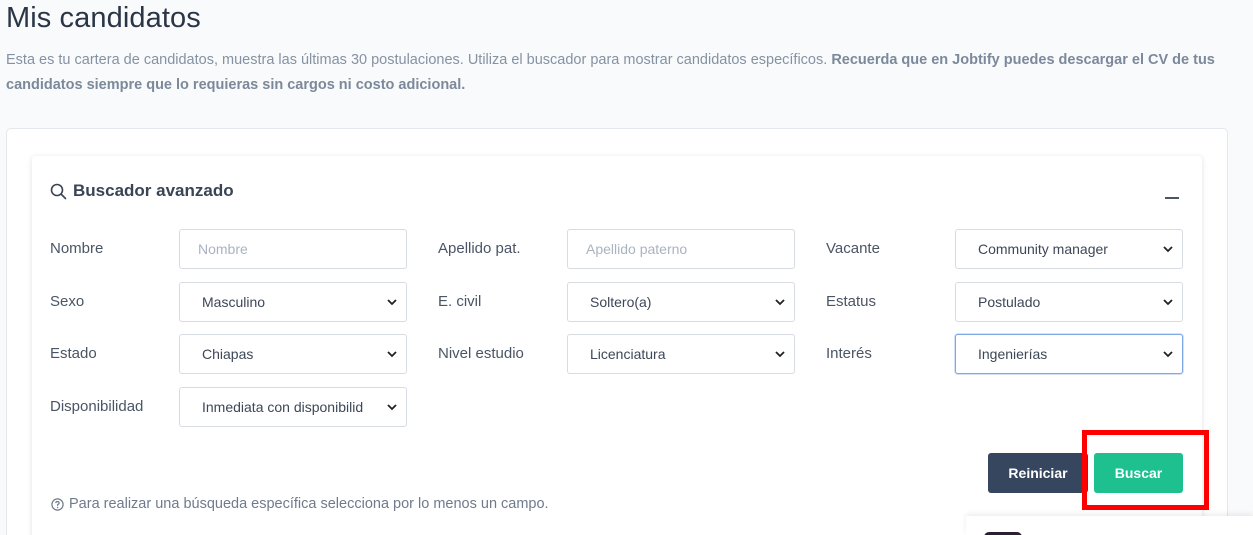 The width and height of the screenshot is (1253, 535). Describe the element at coordinates (77, 248) in the screenshot. I see `nombre-label: Nombre` at that location.